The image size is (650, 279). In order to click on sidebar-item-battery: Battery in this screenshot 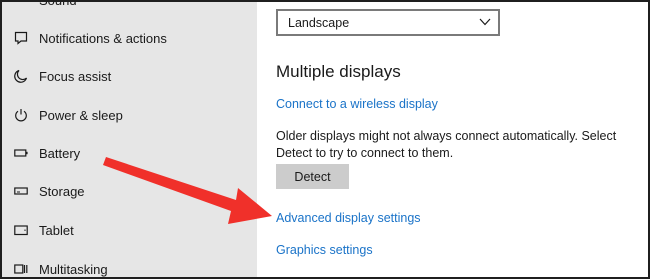, I will do `click(129, 153)`.